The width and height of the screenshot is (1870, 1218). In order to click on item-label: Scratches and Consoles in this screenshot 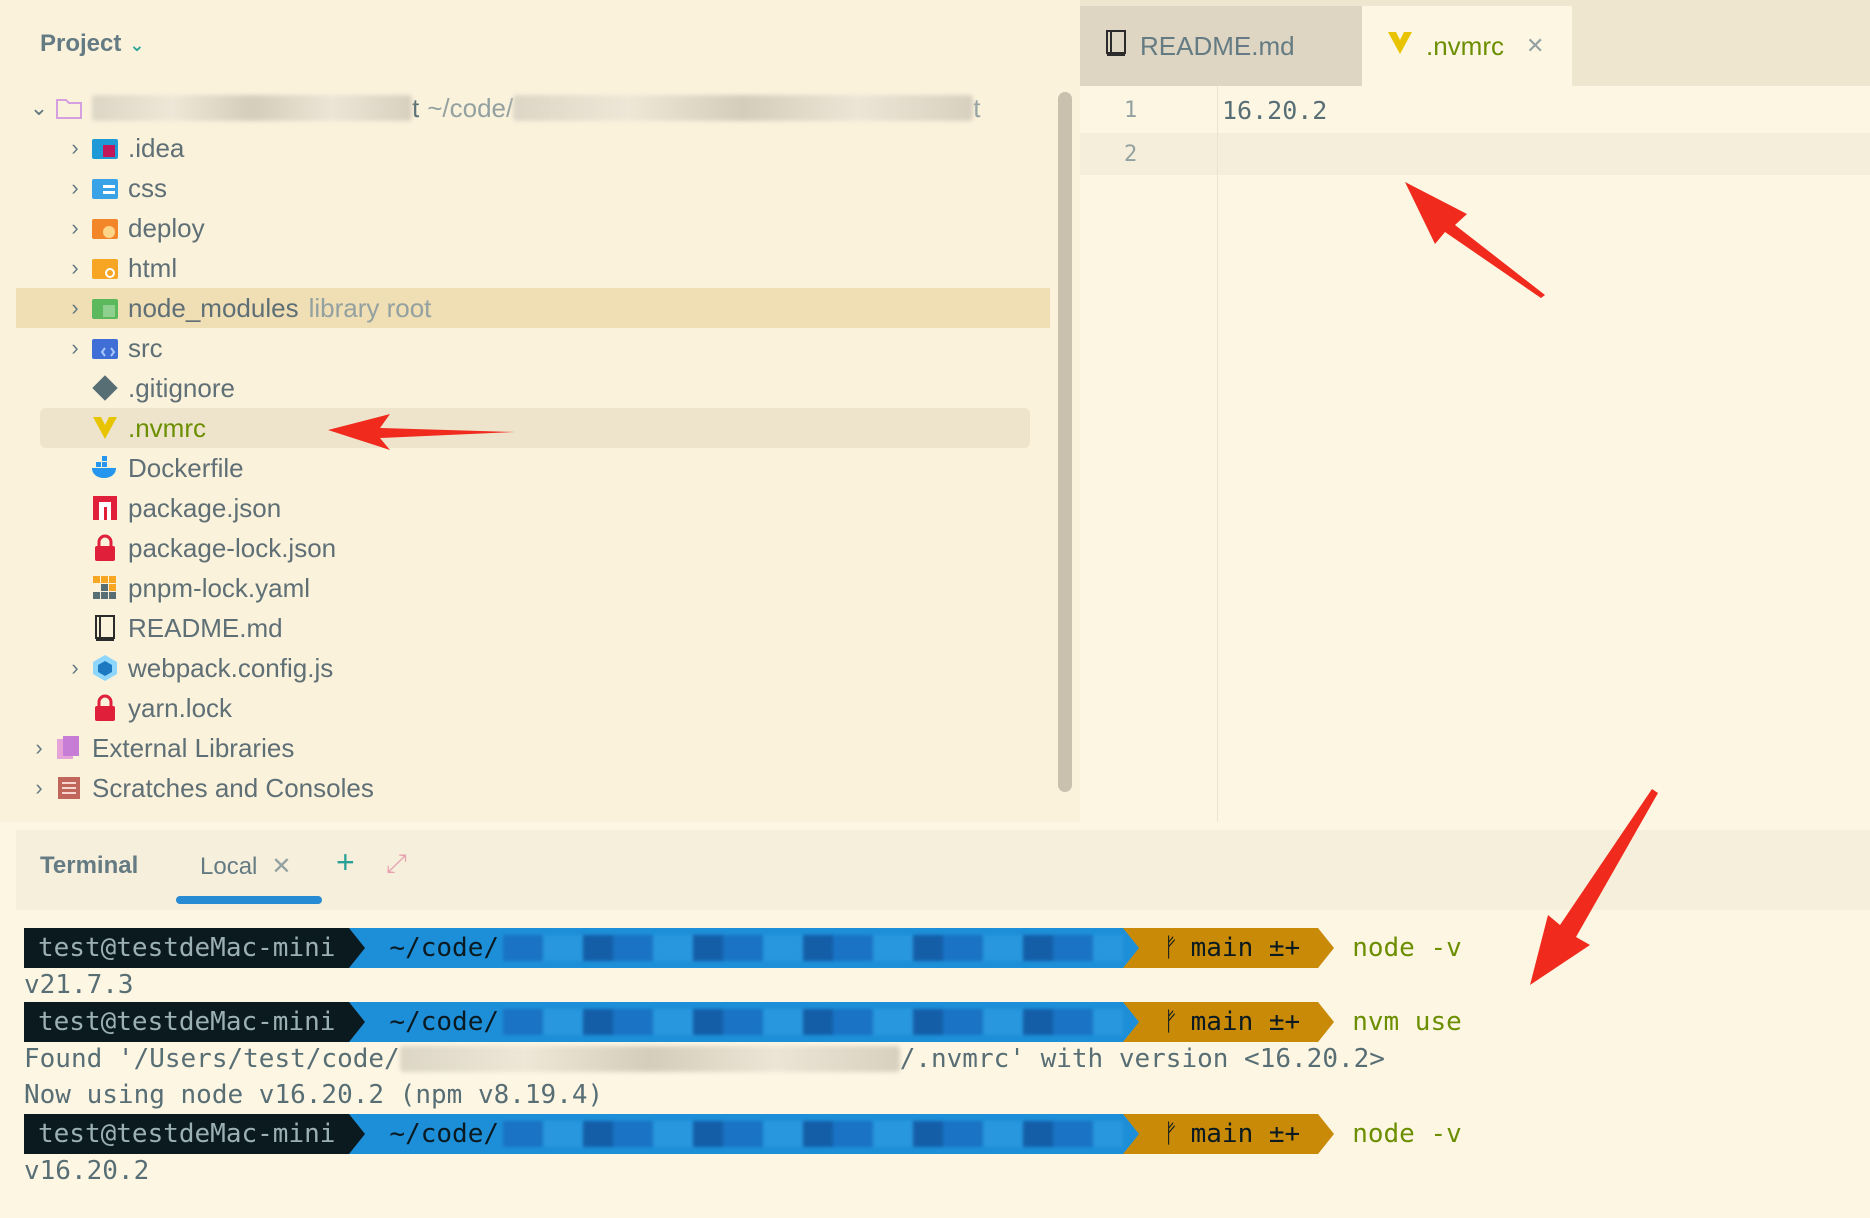, I will do `click(233, 787)`.